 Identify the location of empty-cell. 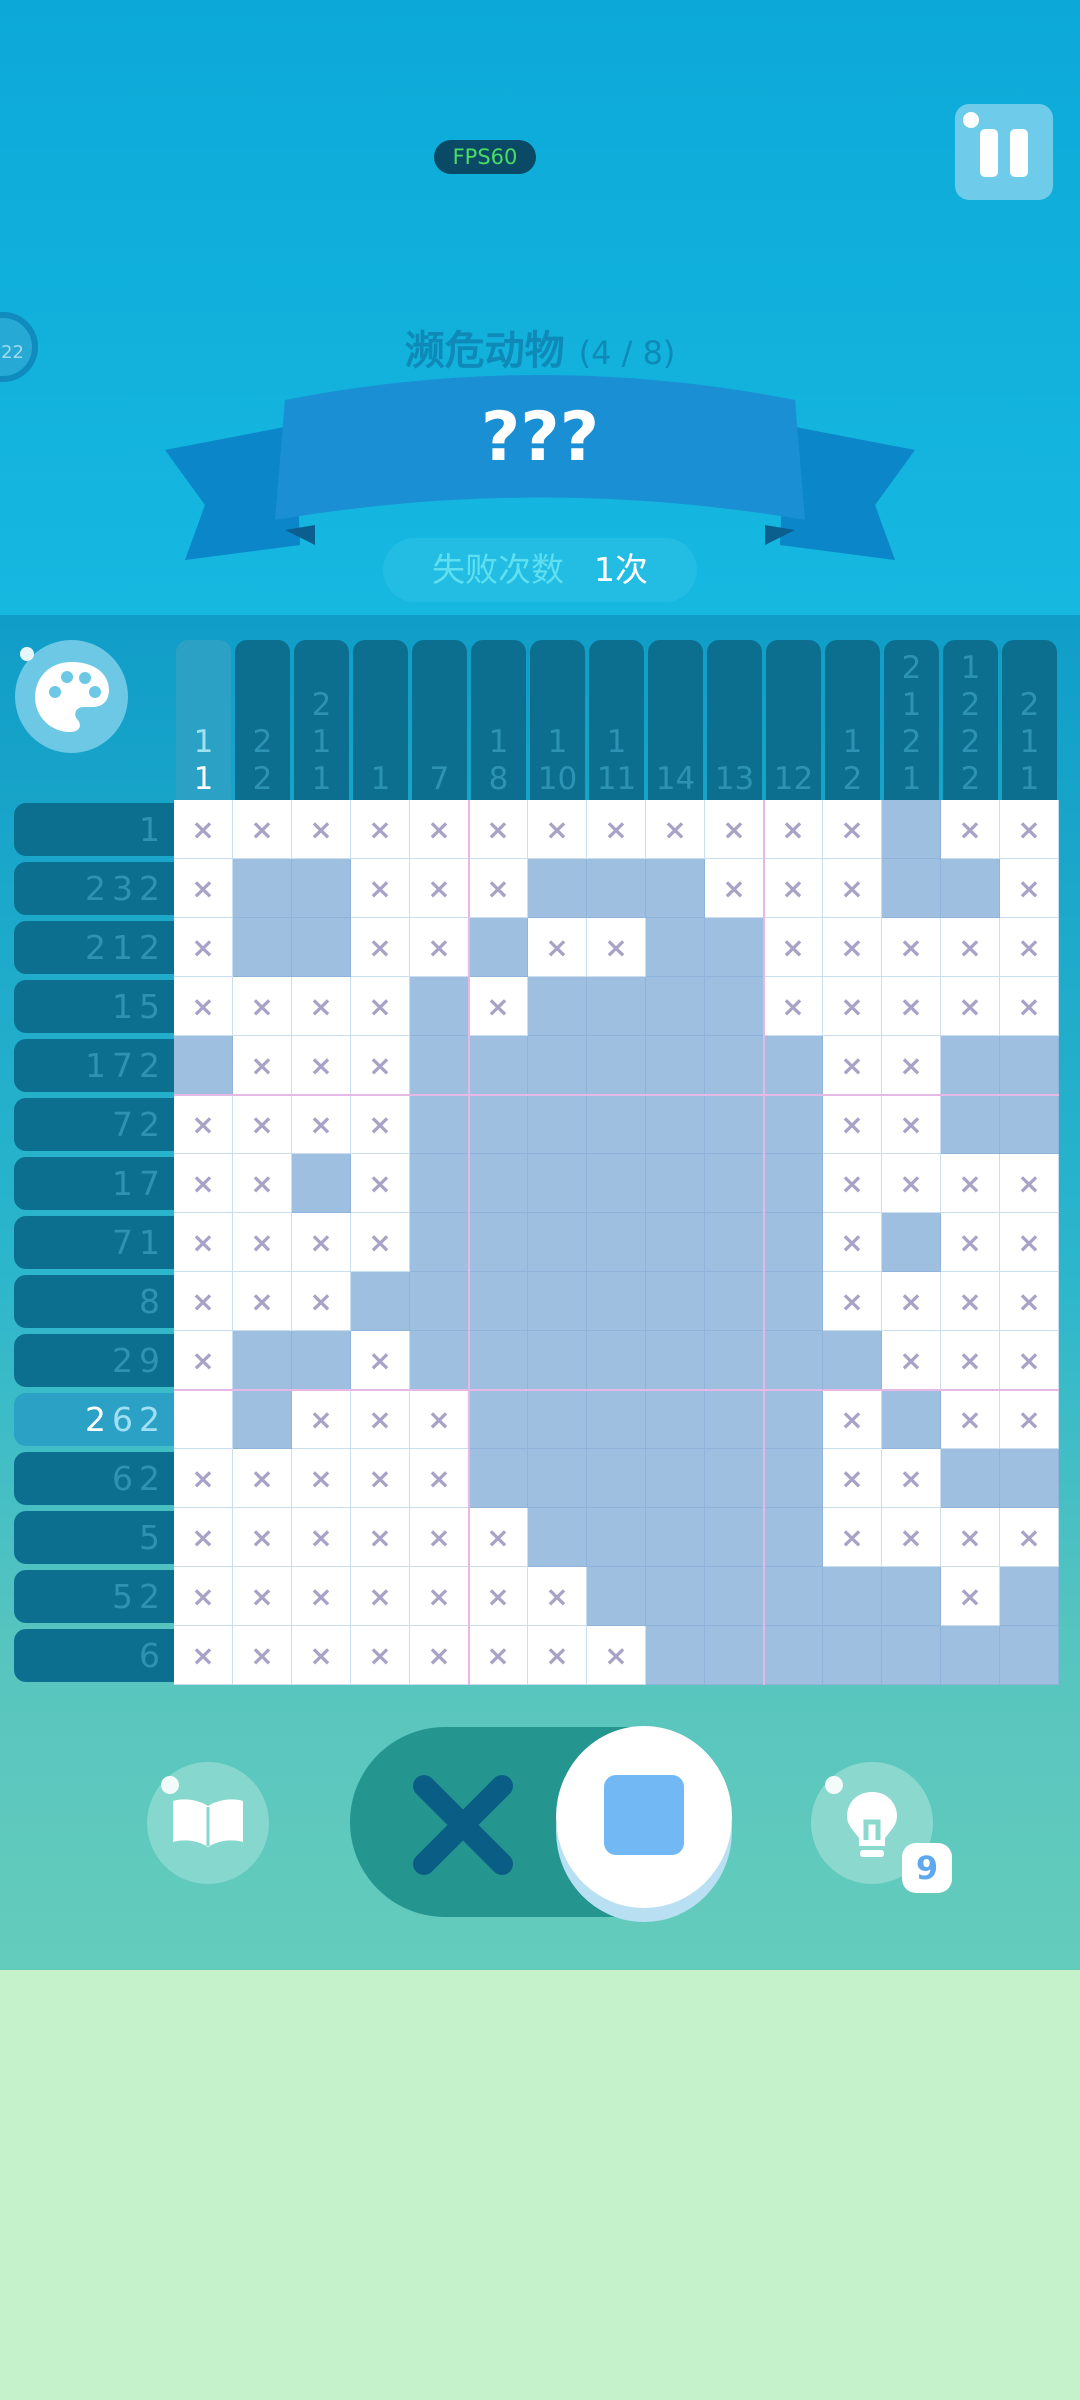
(203, 1419).